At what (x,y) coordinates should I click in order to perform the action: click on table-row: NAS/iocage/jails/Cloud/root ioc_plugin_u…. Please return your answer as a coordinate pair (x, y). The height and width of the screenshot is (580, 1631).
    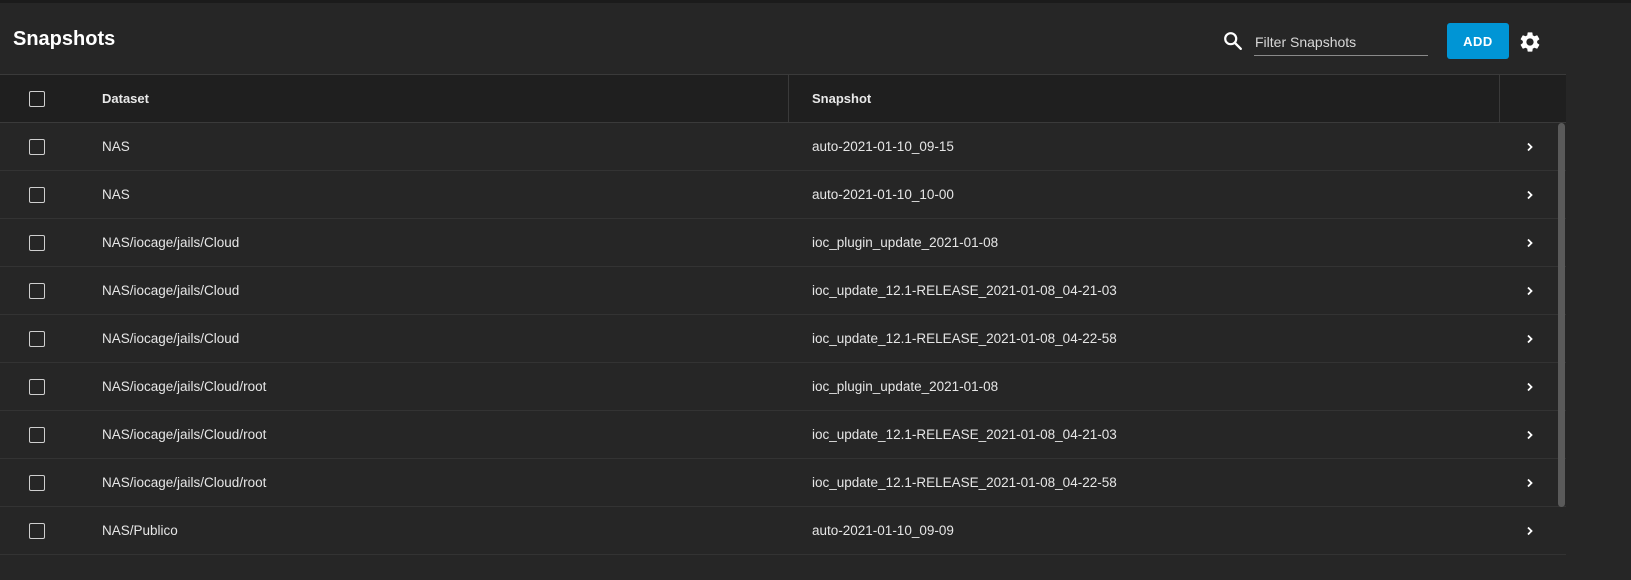
    Looking at the image, I should click on (783, 387).